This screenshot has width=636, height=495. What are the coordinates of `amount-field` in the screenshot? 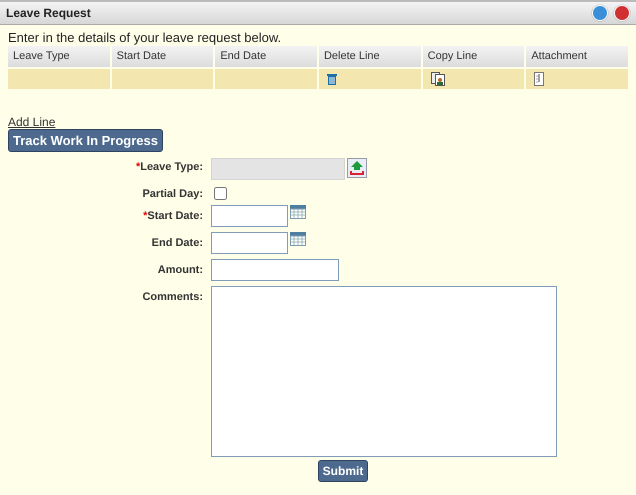 It's located at (275, 270).